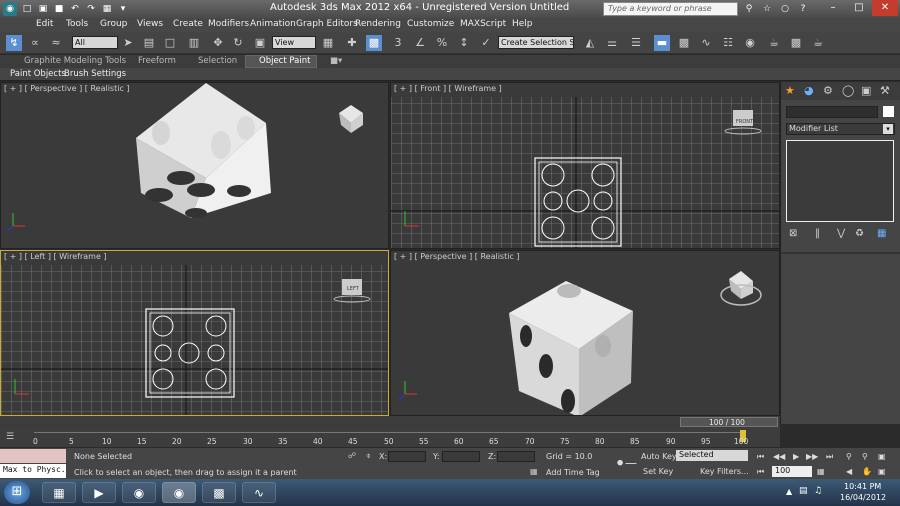  What do you see at coordinates (767, 9) in the screenshot?
I see `help-icon: ☆` at bounding box center [767, 9].